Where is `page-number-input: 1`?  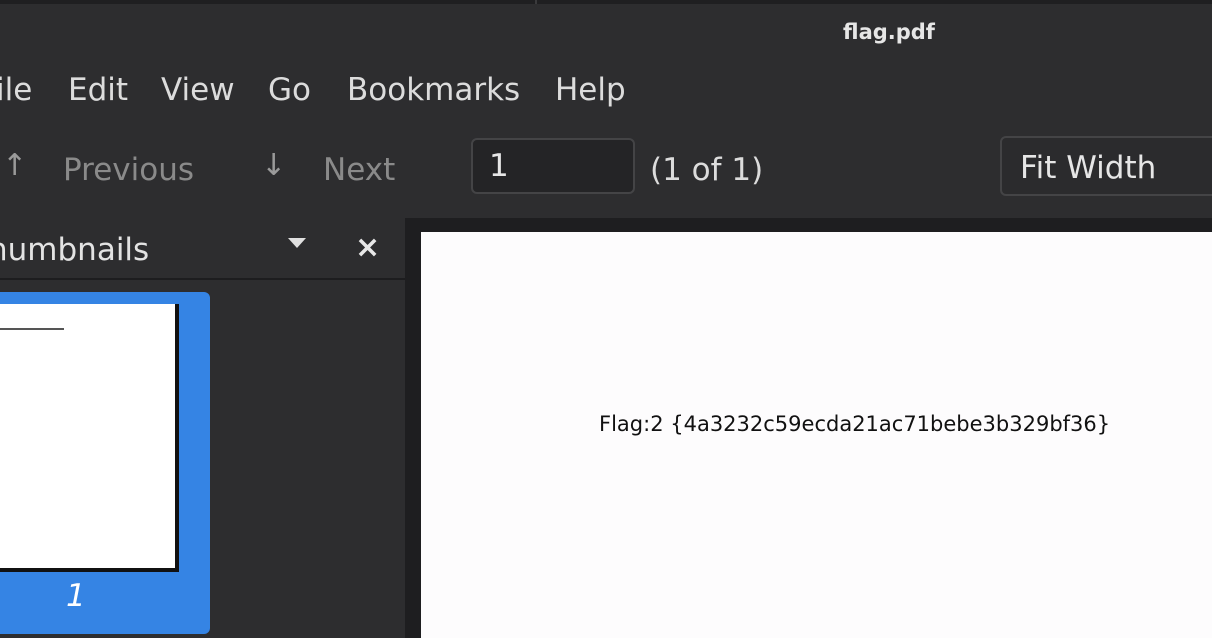
page-number-input: 1 is located at coordinates (553, 166).